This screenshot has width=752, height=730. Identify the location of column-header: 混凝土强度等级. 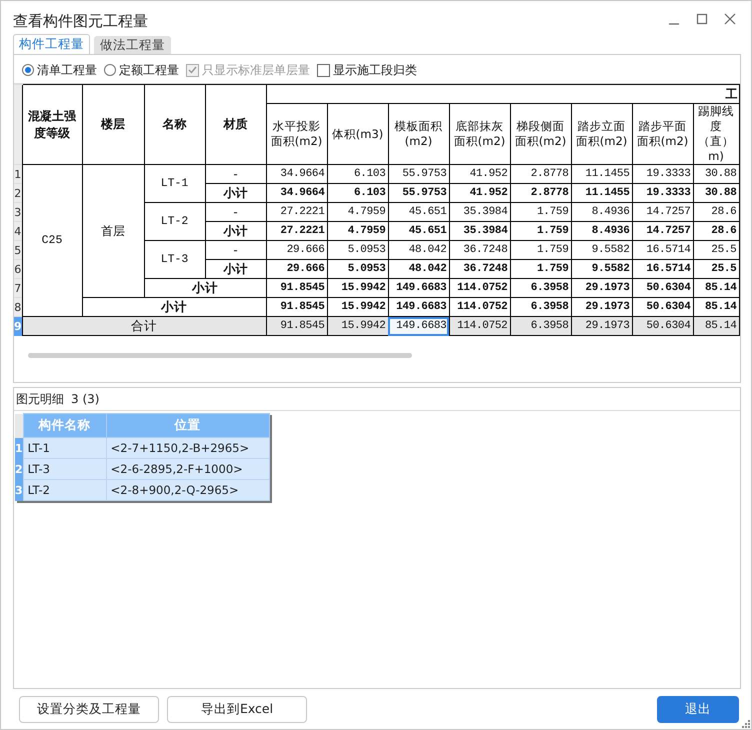
(52, 124).